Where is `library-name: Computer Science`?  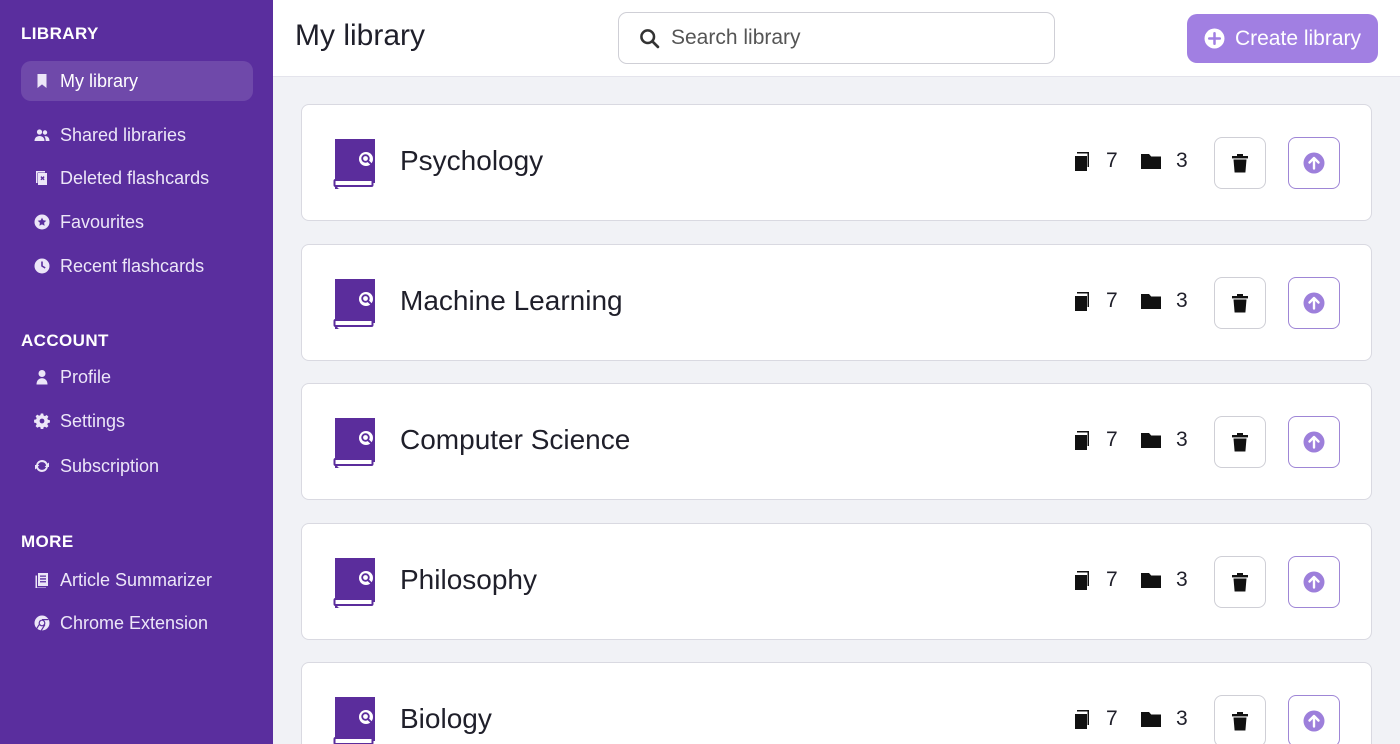 library-name: Computer Science is located at coordinates (515, 439).